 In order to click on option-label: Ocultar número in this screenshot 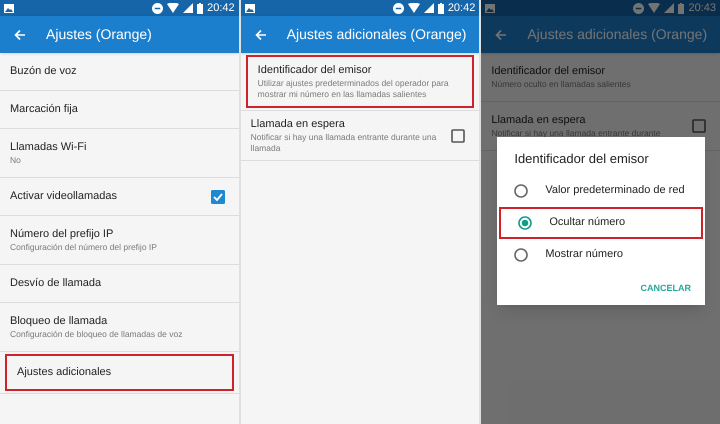, I will do `click(587, 222)`.